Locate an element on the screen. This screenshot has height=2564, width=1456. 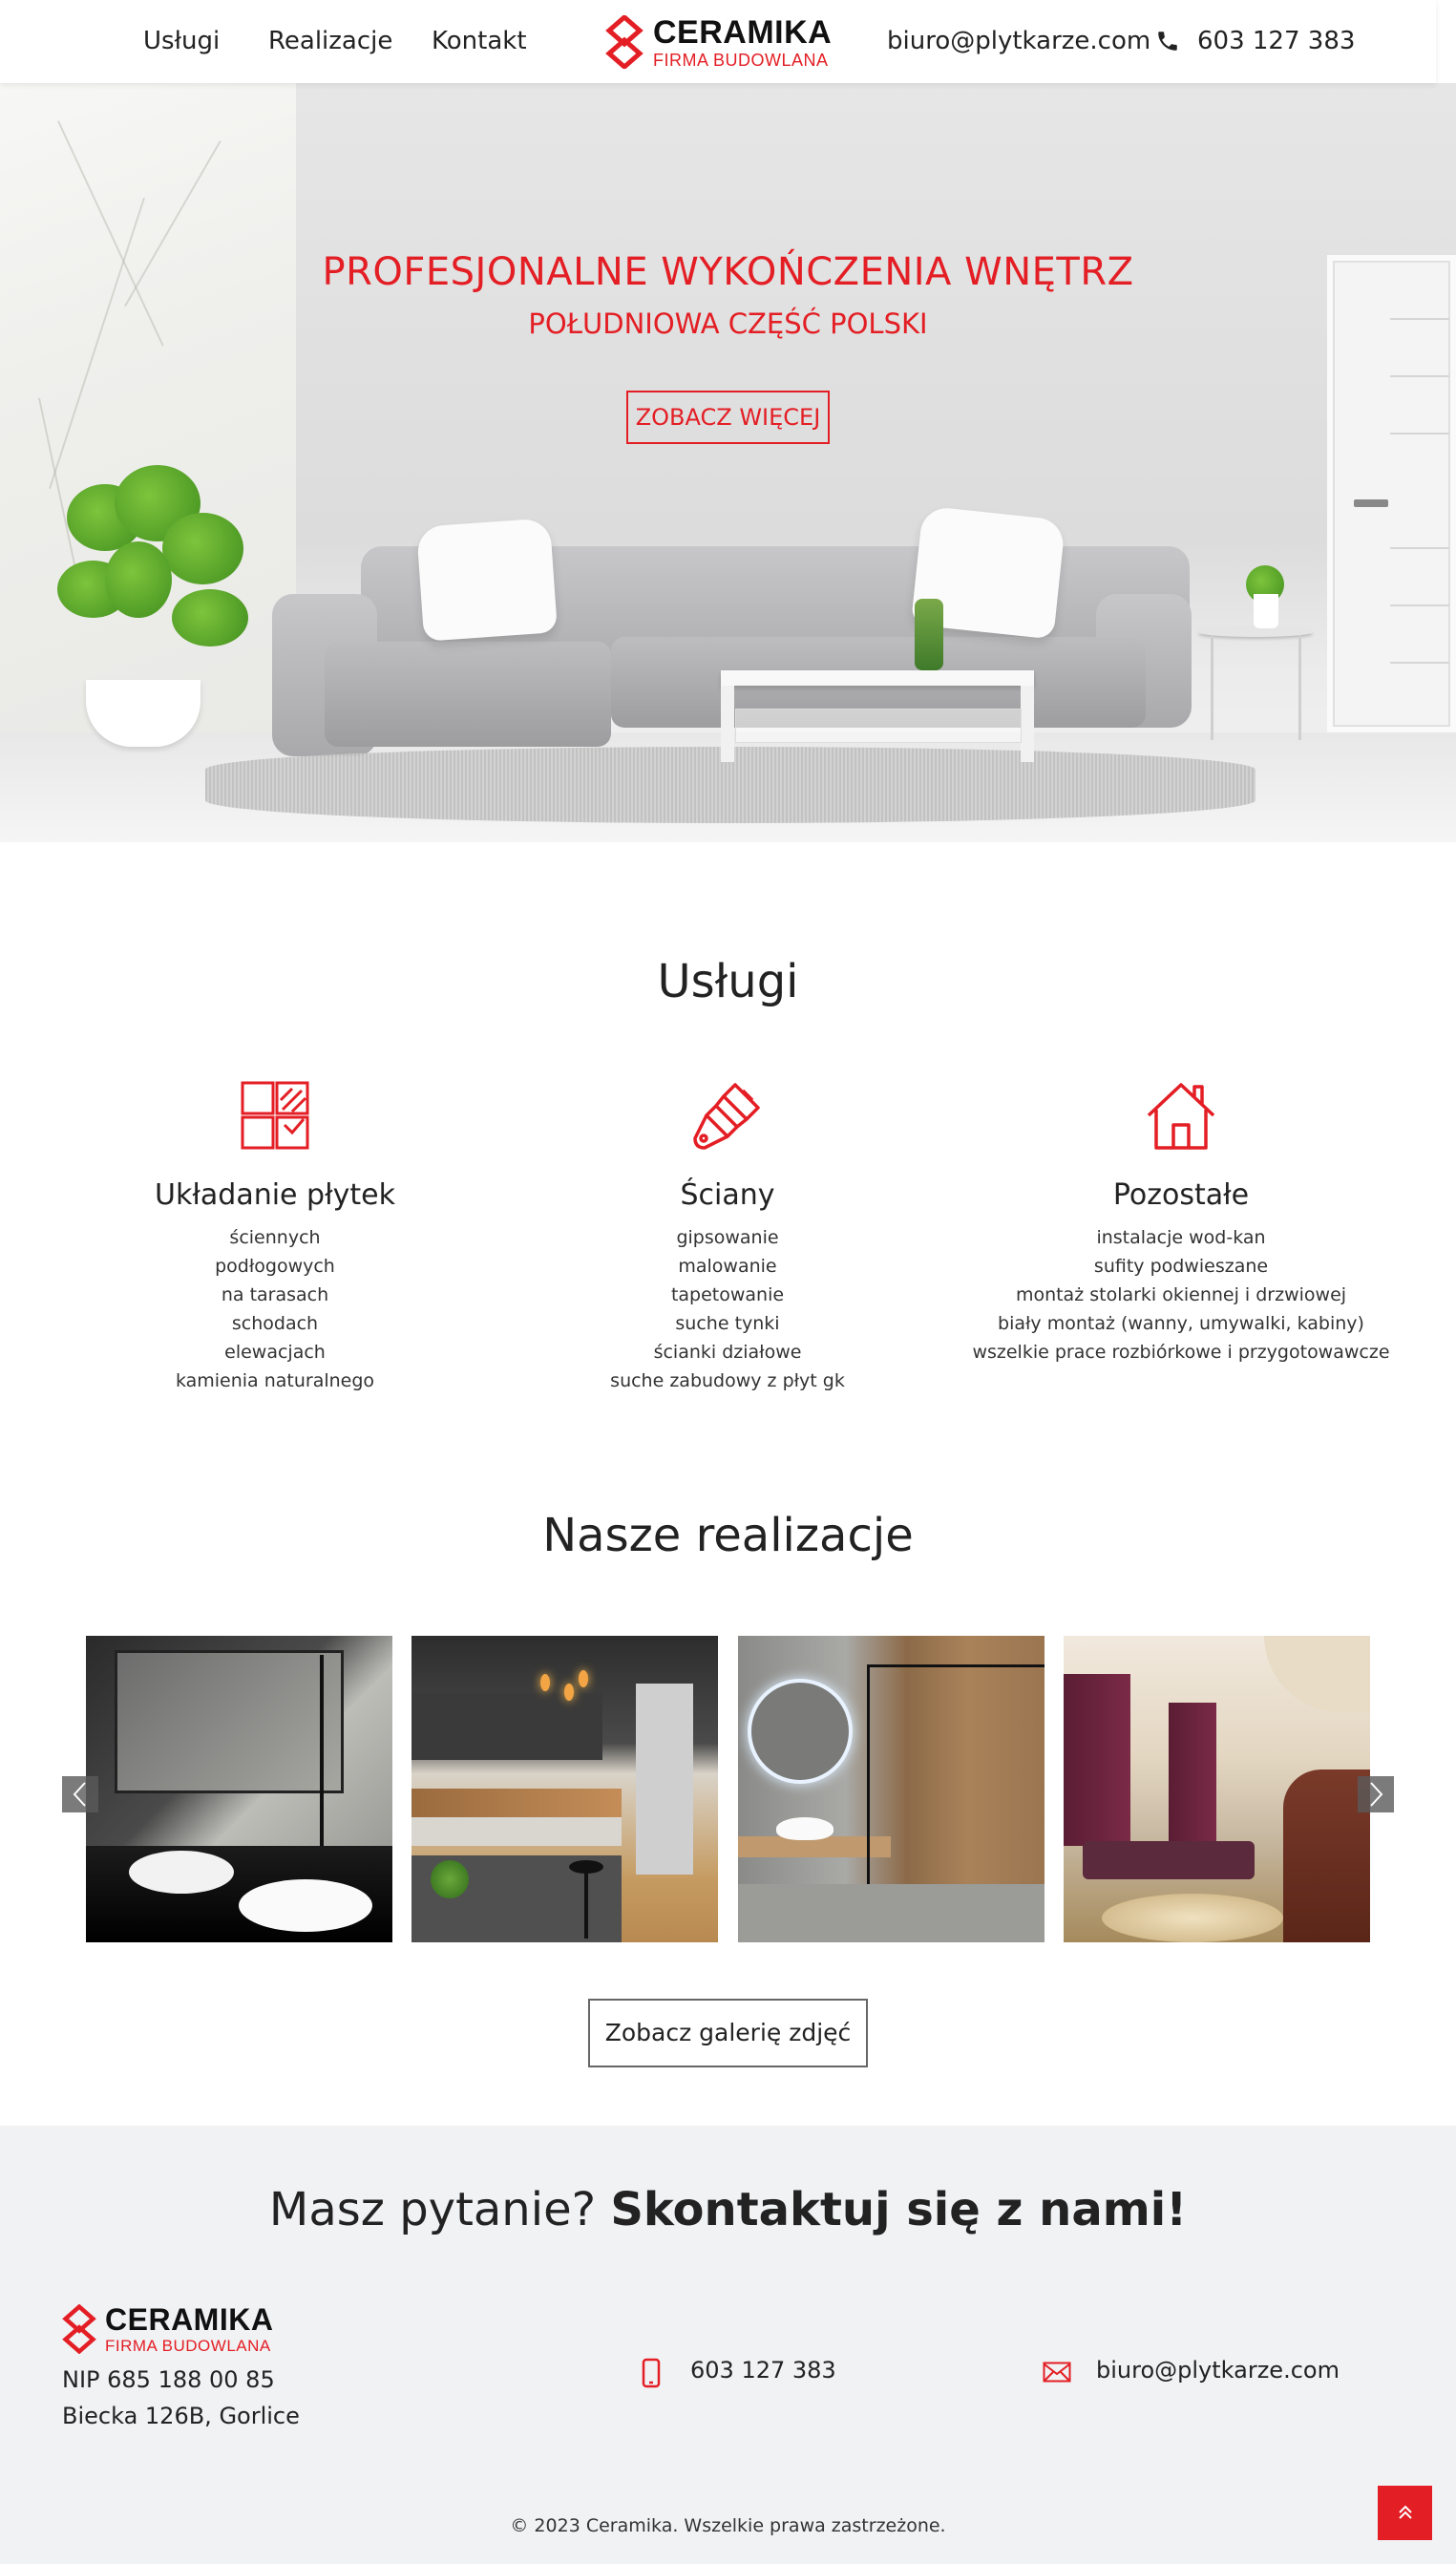
mobile-phone-icon is located at coordinates (651, 2373).